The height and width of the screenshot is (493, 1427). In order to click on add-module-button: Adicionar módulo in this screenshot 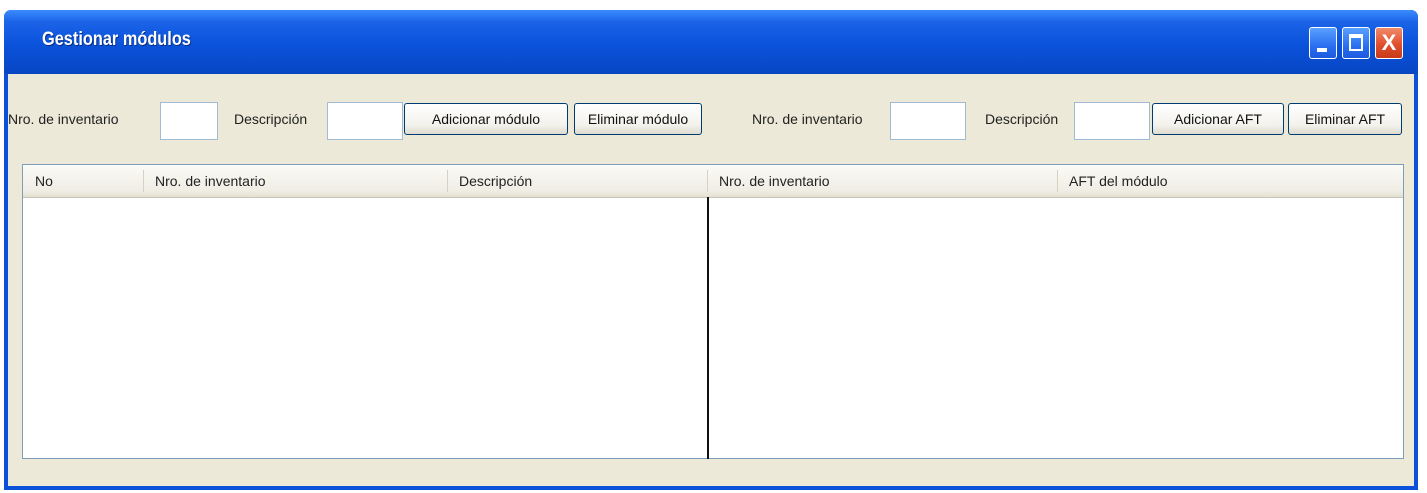, I will do `click(486, 119)`.